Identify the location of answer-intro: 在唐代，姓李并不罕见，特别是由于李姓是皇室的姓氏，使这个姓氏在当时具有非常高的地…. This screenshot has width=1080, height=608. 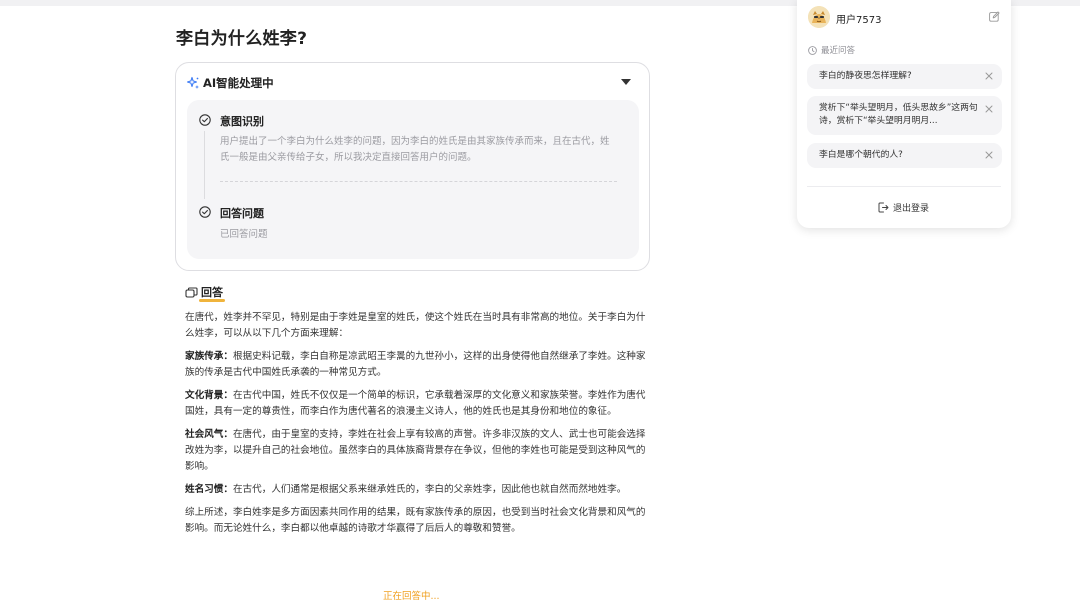
(415, 325).